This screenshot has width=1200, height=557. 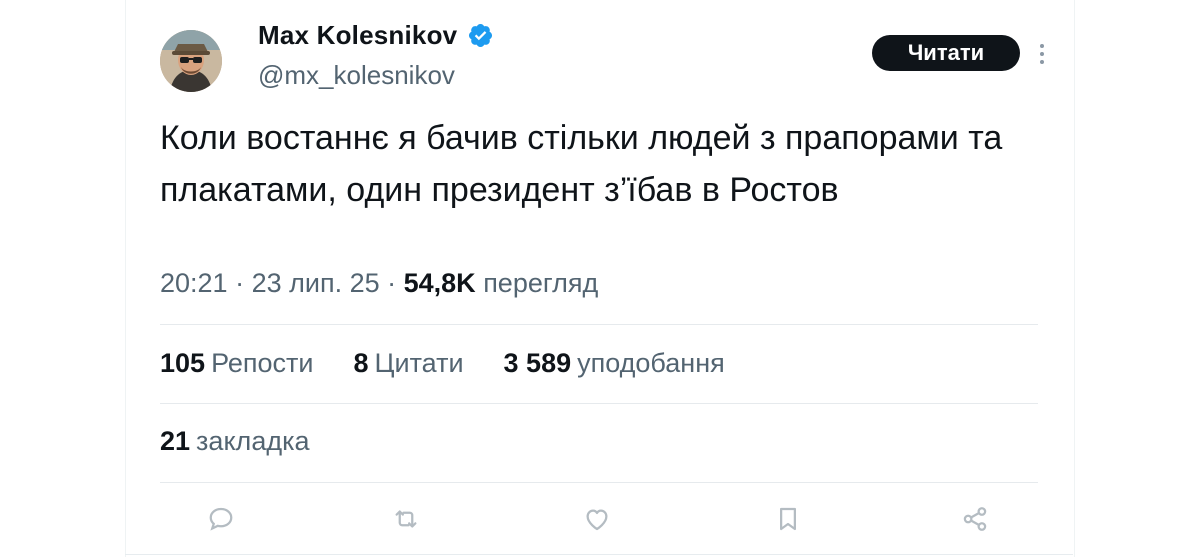 What do you see at coordinates (541, 283) in the screenshot?
I see `views-label: перегляд` at bounding box center [541, 283].